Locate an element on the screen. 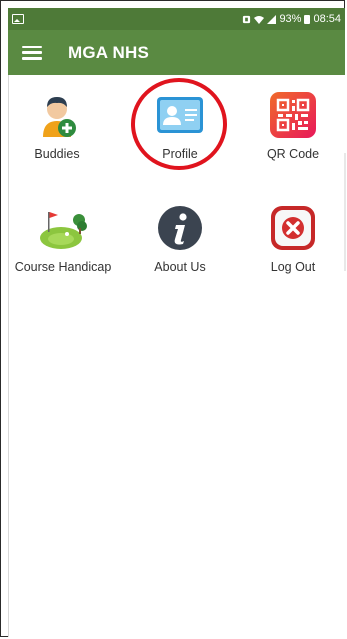 The width and height of the screenshot is (347, 639). info-icon is located at coordinates (180, 228).